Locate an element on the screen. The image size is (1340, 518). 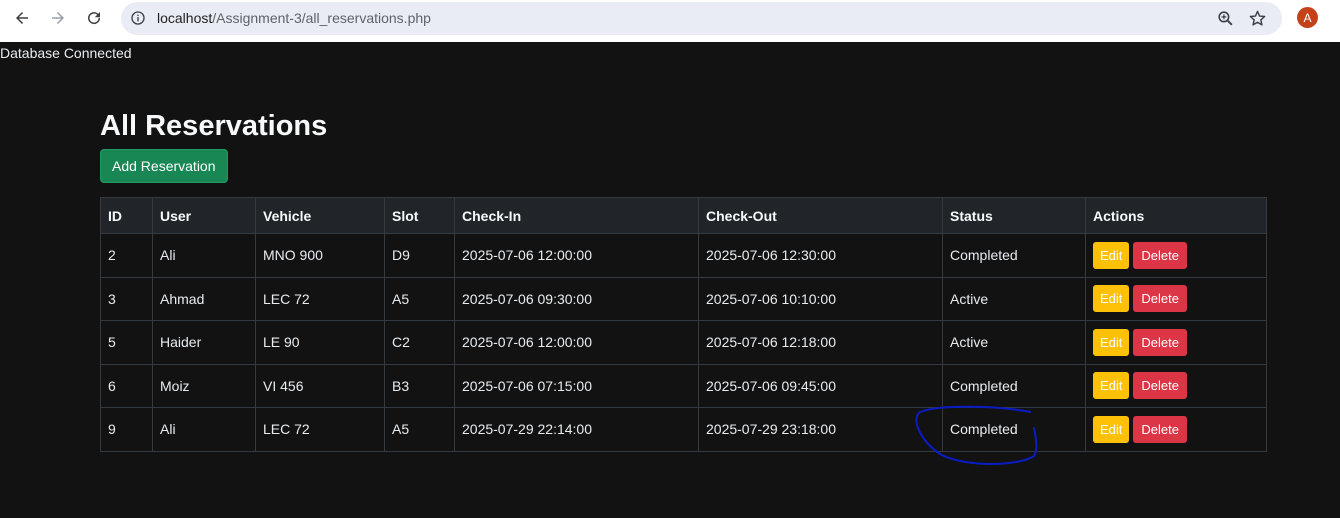
add-reservation-button: Add Reservation is located at coordinates (164, 166).